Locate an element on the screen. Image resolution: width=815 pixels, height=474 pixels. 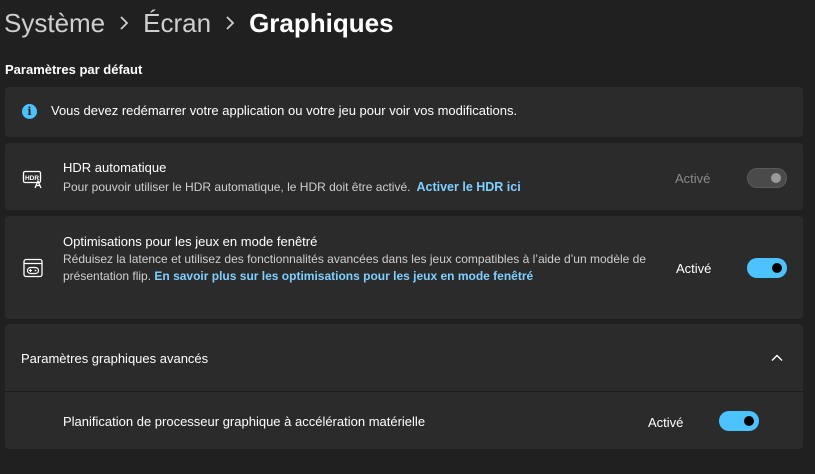
hags-toggle is located at coordinates (739, 421).